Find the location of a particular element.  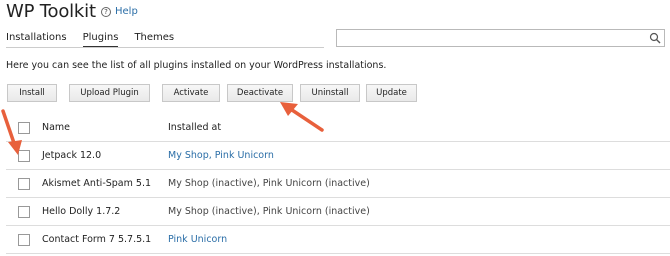

tab-installations: Installations is located at coordinates (36, 39).